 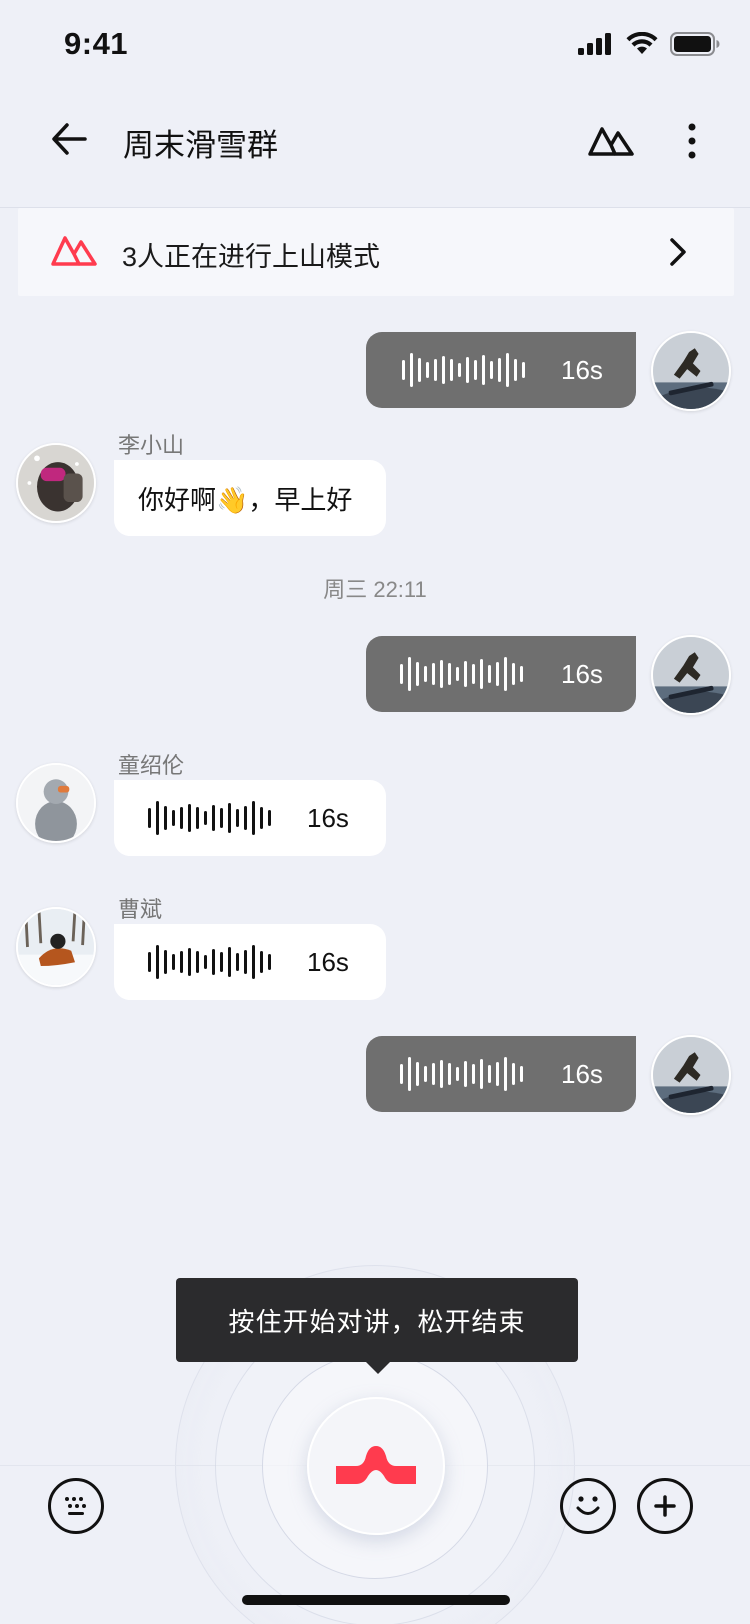 What do you see at coordinates (140, 909) in the screenshot?
I see `sender-name: 曹斌` at bounding box center [140, 909].